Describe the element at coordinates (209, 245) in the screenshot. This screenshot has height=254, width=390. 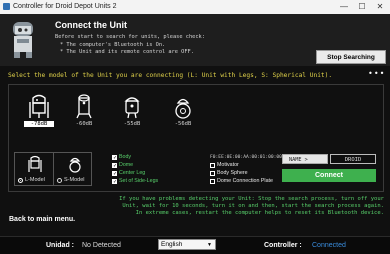
I see `chevron-down-icon: ▼` at that location.